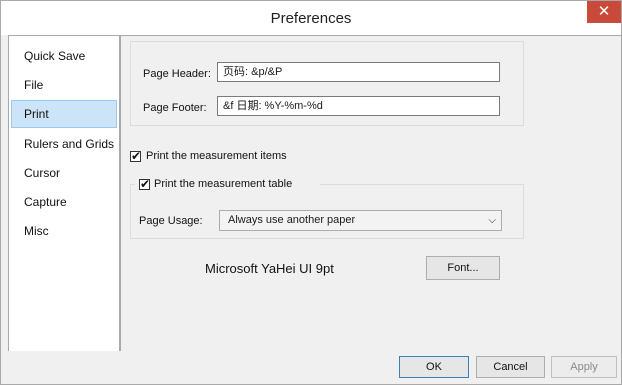 The height and width of the screenshot is (385, 622). Describe the element at coordinates (492, 220) in the screenshot. I see `chevron-down-icon: ⌵` at that location.